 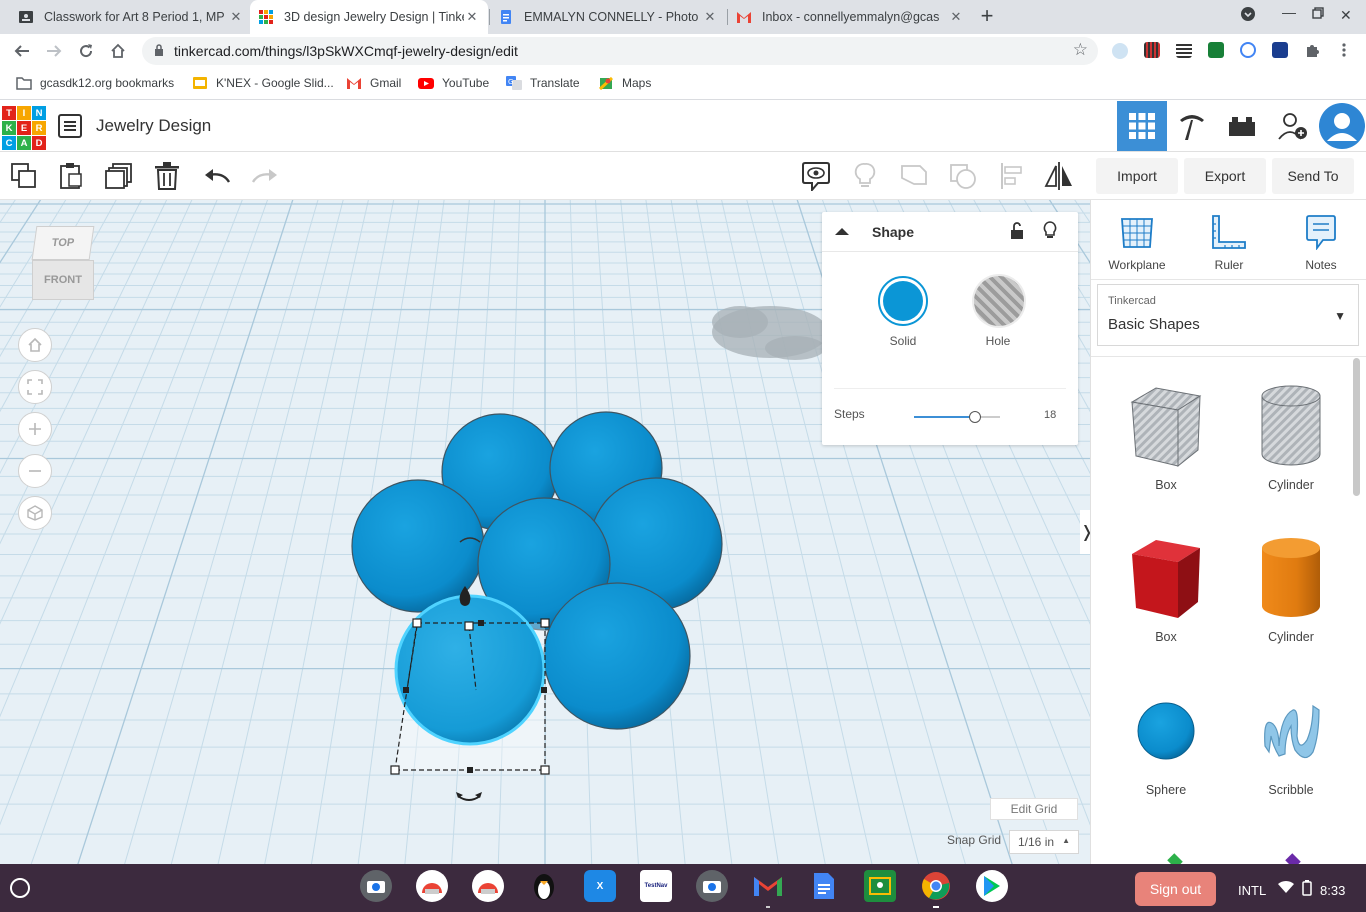 I want to click on zoom-in-button, so click(x=35, y=429).